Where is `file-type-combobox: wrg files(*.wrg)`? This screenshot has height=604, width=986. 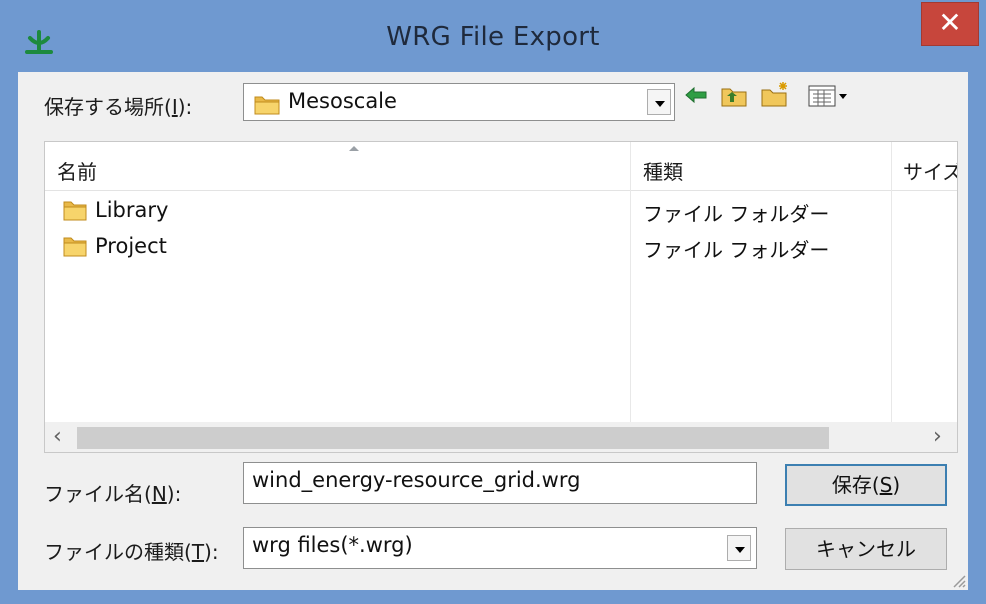
file-type-combobox: wrg files(*.wrg) is located at coordinates (500, 548).